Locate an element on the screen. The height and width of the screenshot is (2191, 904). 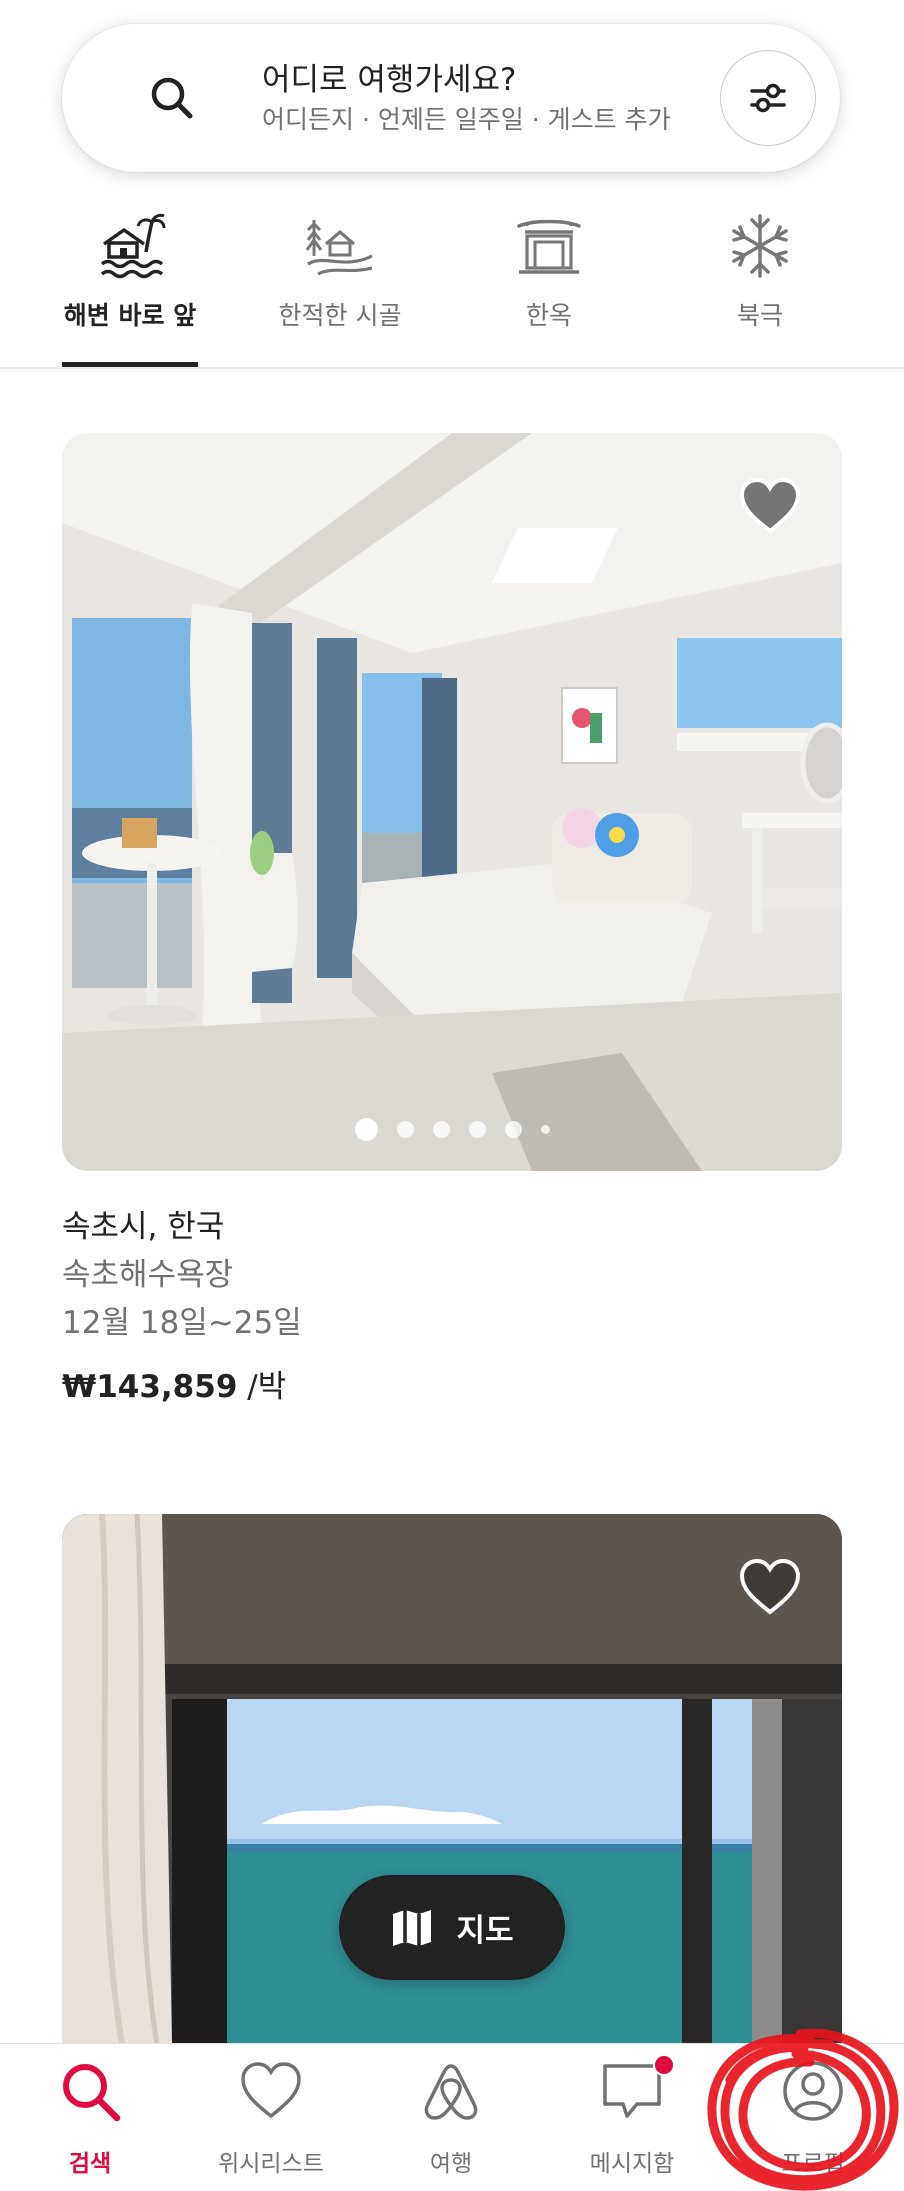
category-divider is located at coordinates (452, 368).